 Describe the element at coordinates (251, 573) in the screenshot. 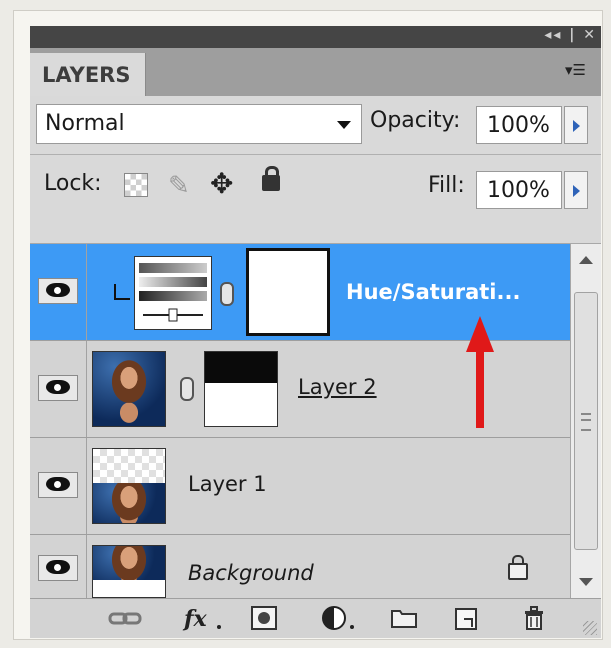

I see `layer-name: Background` at that location.